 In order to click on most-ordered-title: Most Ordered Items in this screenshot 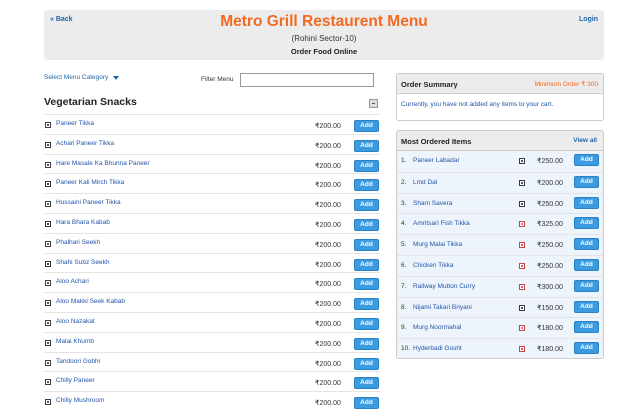, I will do `click(436, 141)`.